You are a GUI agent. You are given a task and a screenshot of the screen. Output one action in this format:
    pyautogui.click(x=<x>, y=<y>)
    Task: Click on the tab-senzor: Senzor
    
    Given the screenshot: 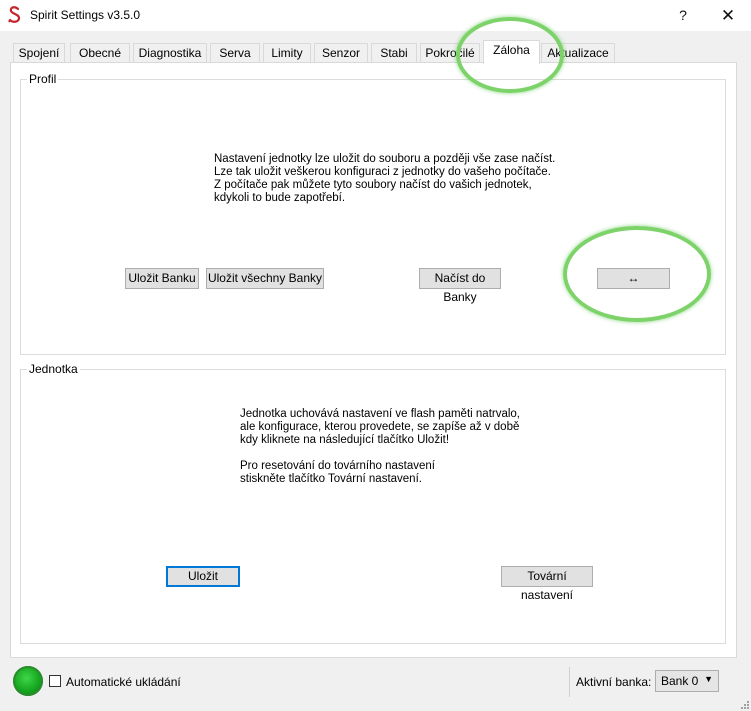 What is the action you would take?
    pyautogui.click(x=341, y=52)
    